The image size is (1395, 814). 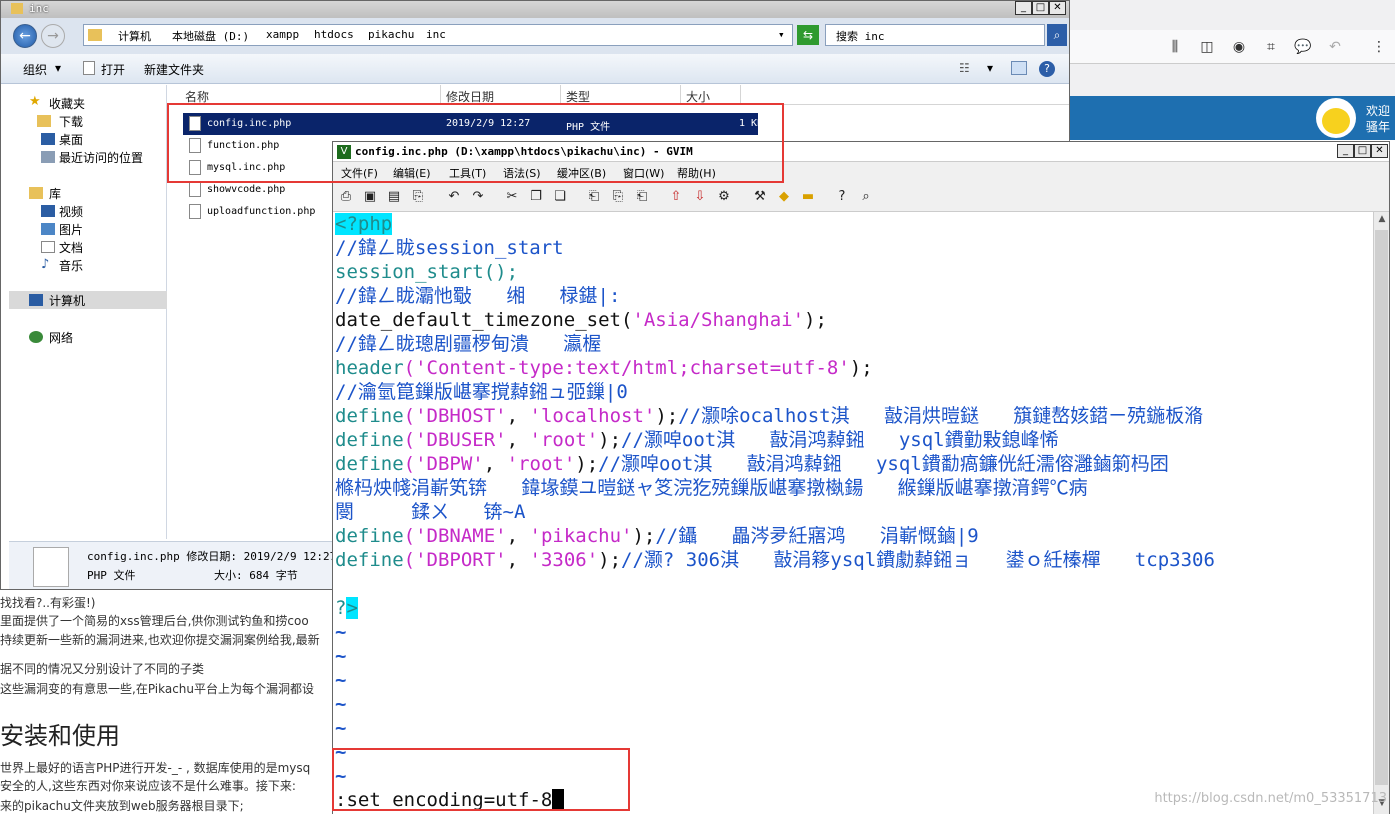 What do you see at coordinates (1270, 798) in the screenshot?
I see `watermark: https://blog.csdn.net/m0_53351713` at bounding box center [1270, 798].